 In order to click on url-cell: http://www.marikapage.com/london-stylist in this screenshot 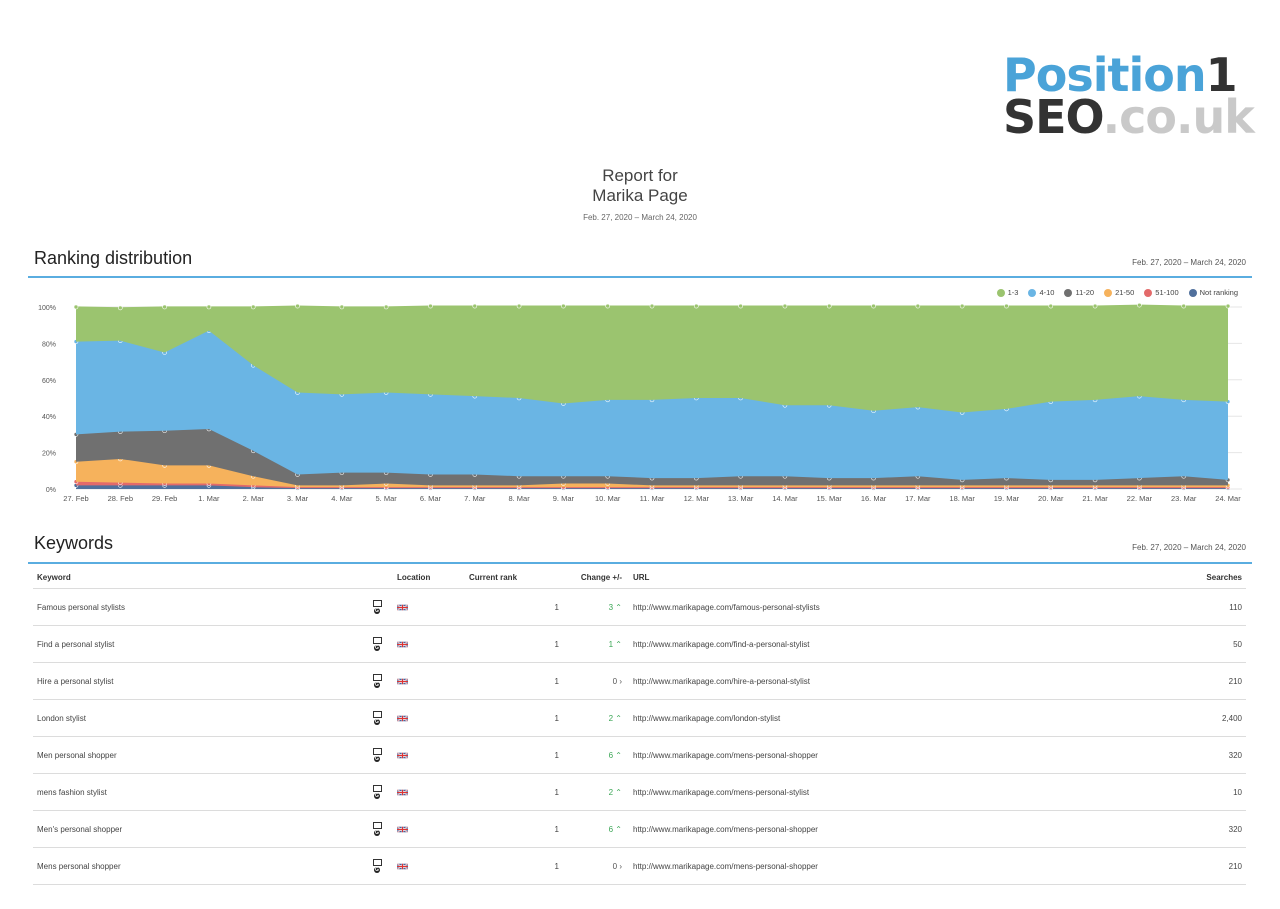, I will do `click(896, 718)`.